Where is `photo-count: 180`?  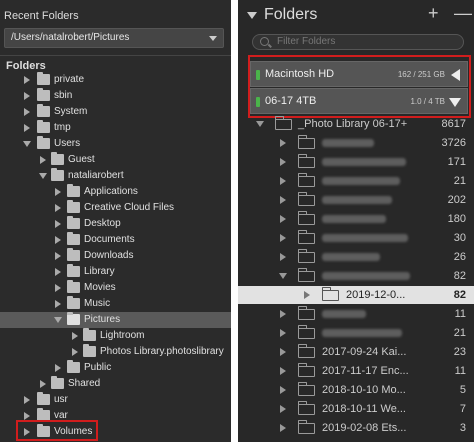
photo-count: 180 is located at coordinates (456, 219).